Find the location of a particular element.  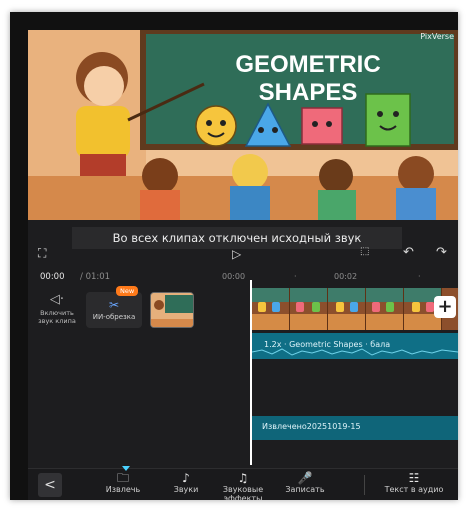

ruler-tick: 00:00 is located at coordinates (234, 276).